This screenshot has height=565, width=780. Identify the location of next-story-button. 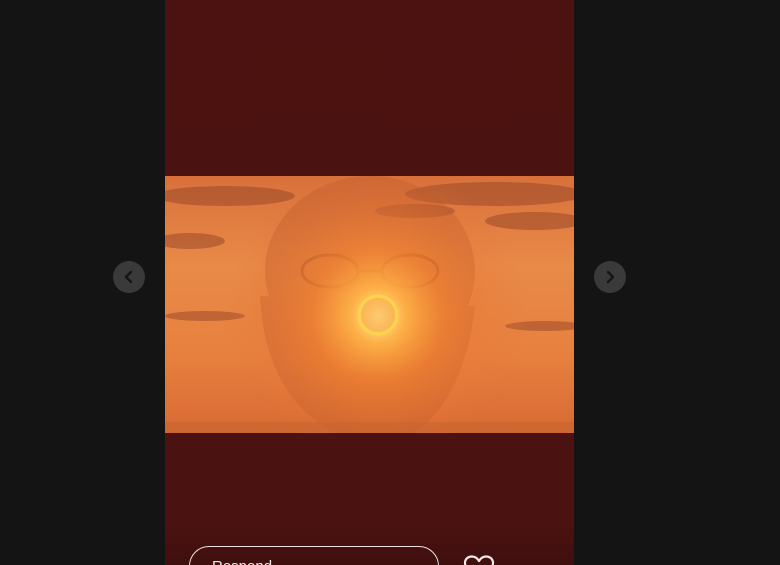
(610, 277).